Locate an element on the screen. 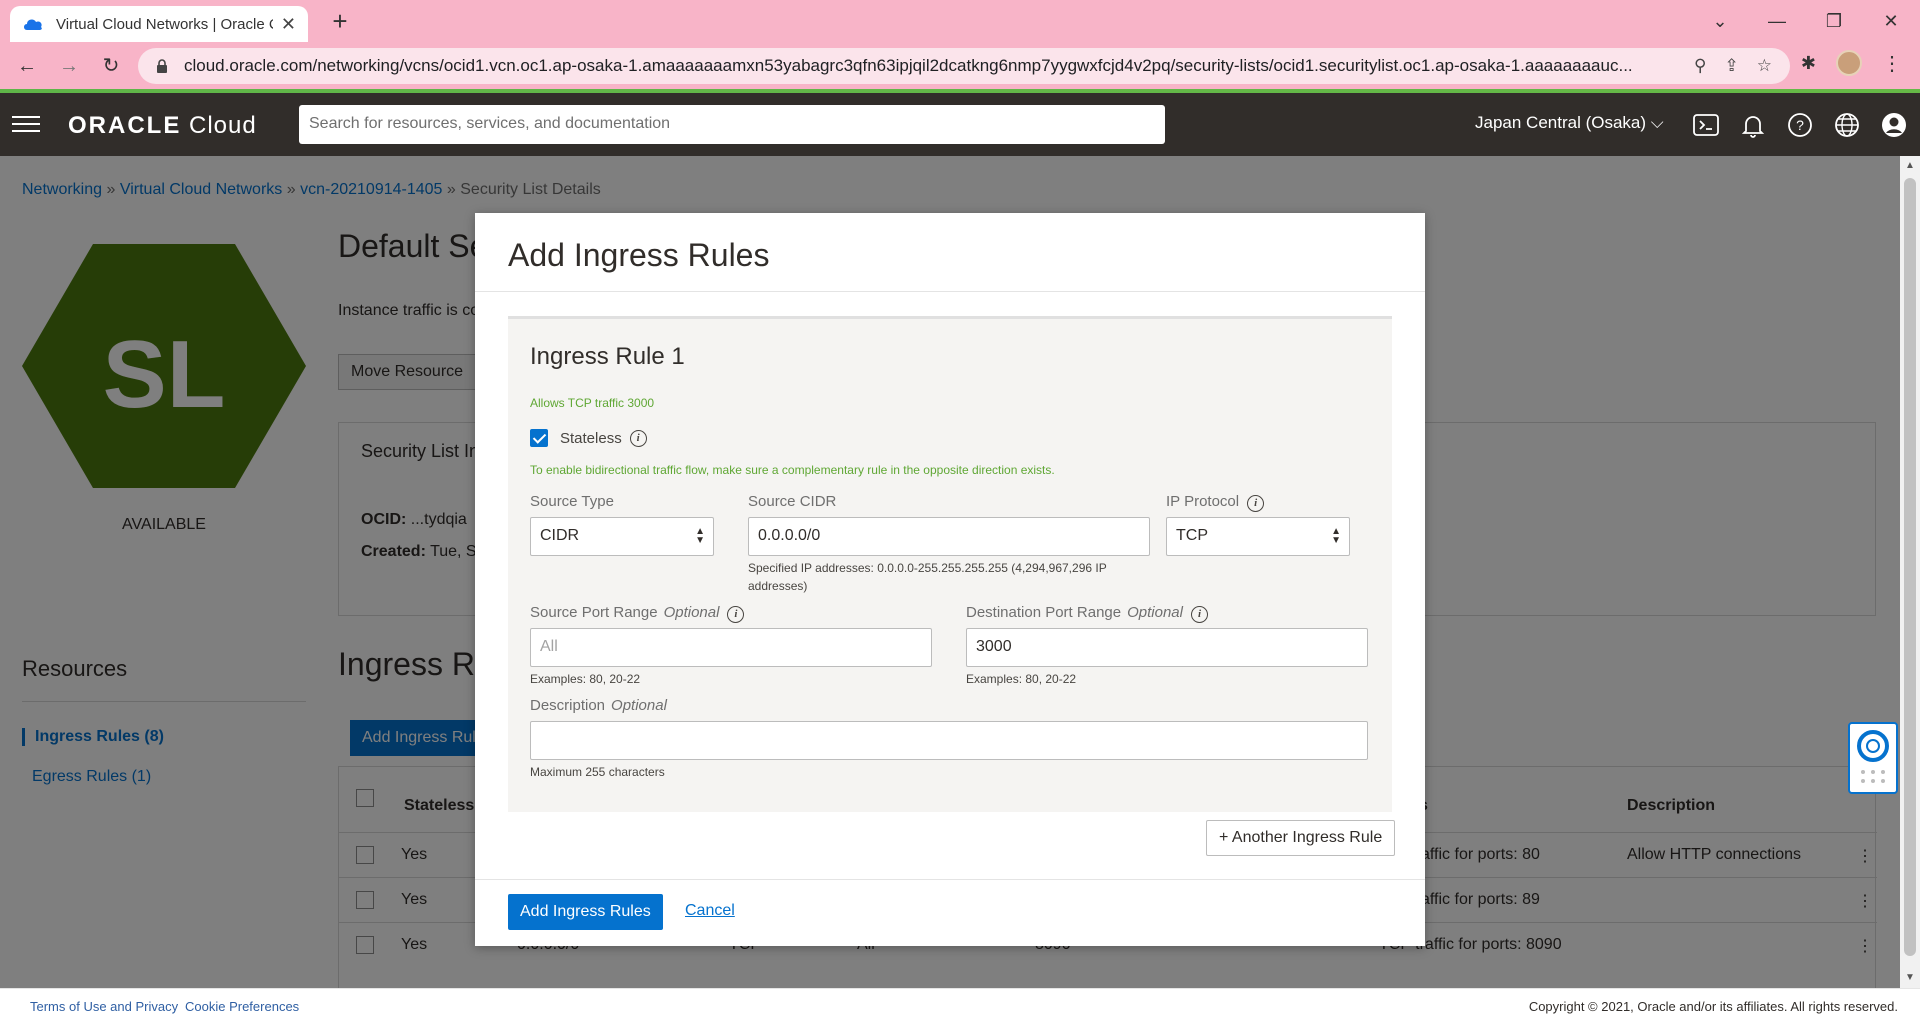 Image resolution: width=1920 pixels, height=1018 pixels. ip-protocol-label: IP Protocol i is located at coordinates (1215, 502).